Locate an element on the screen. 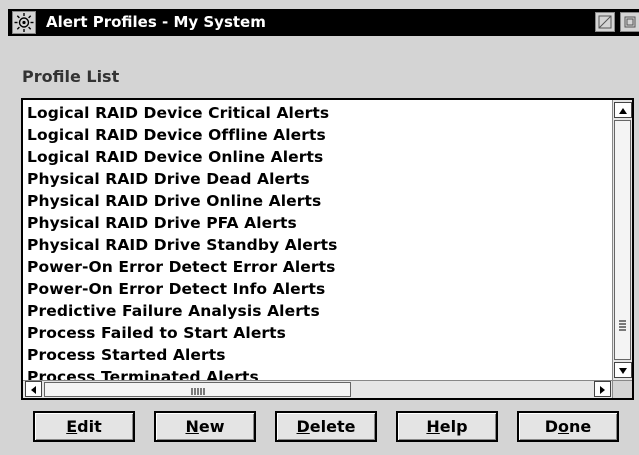  list-item: Process Failed to Start Alerts is located at coordinates (318, 333).